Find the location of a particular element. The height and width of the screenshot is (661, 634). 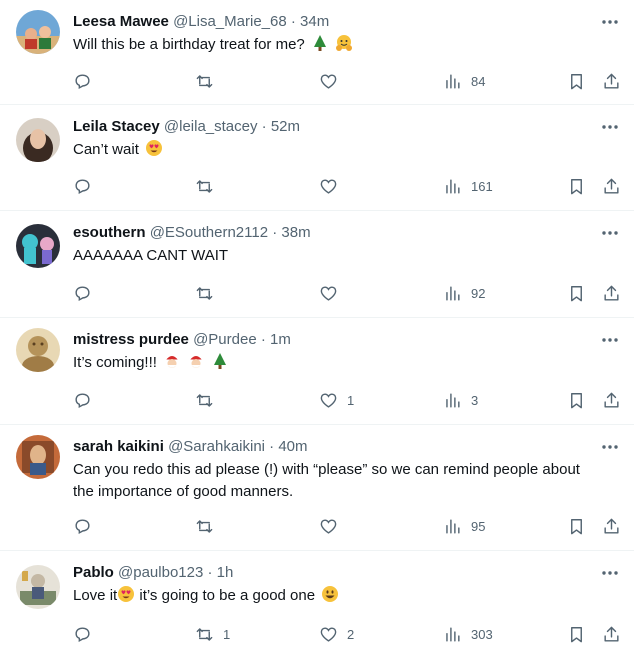

post-header: Pablo @paulbo123 · 1h is located at coordinates (153, 573).